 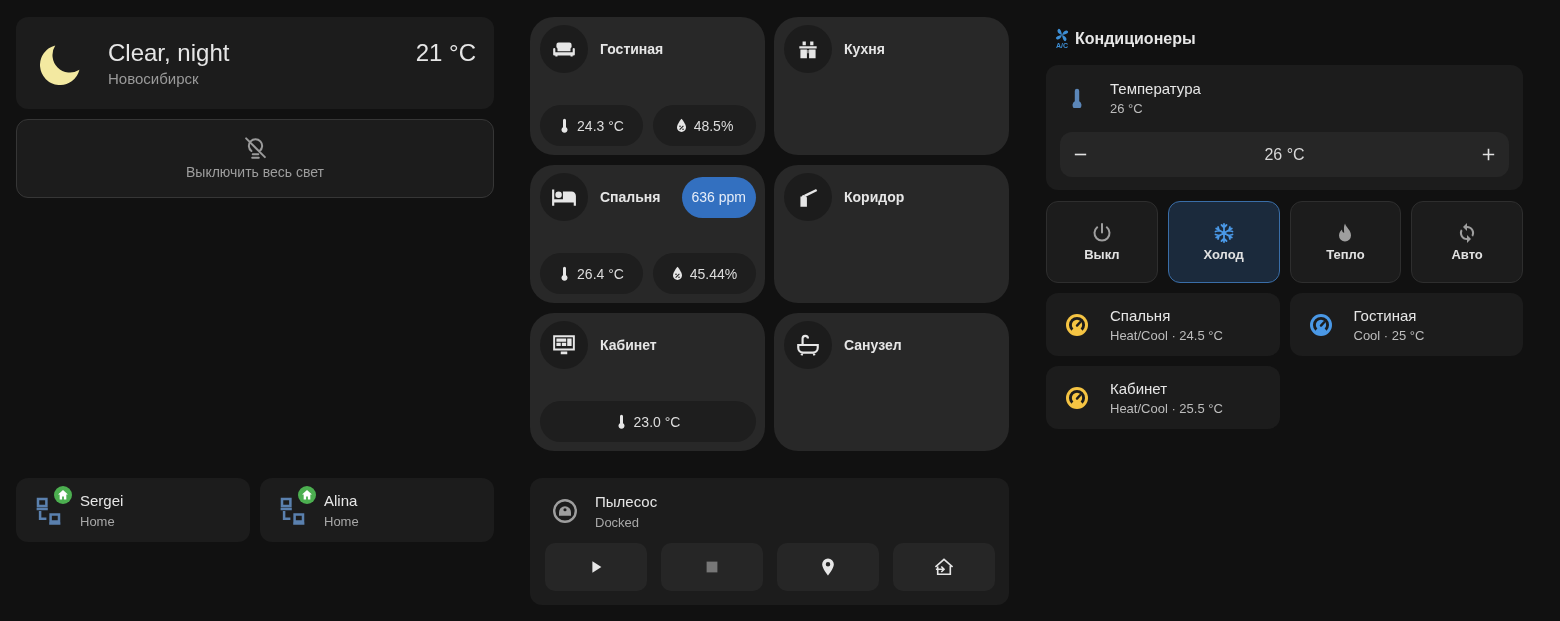 I want to click on locate-button, so click(x=828, y=567).